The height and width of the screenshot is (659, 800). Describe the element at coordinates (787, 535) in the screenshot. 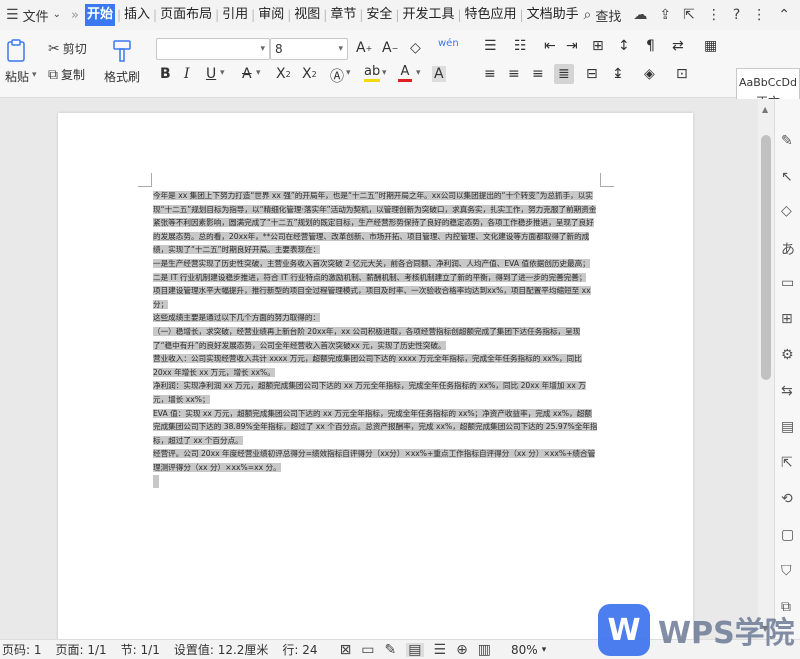

I see `document-info-icon: ▢` at that location.